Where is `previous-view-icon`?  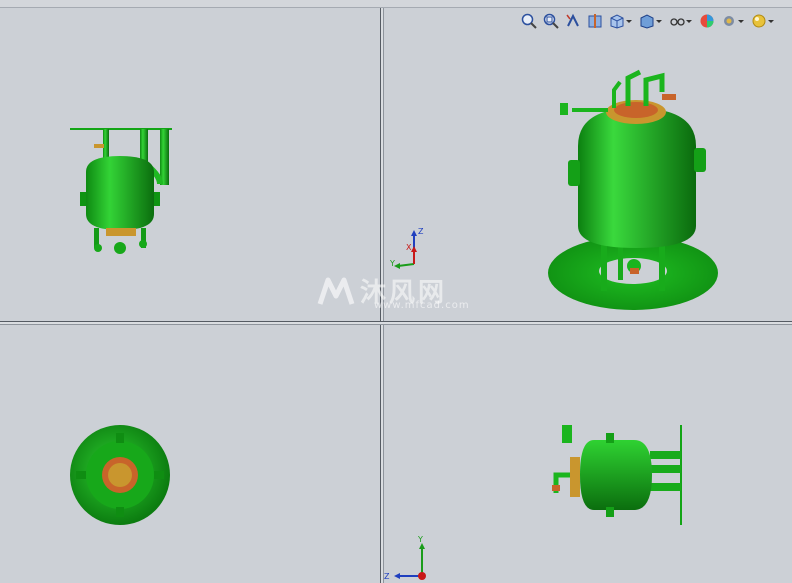
previous-view-icon is located at coordinates (572, 20).